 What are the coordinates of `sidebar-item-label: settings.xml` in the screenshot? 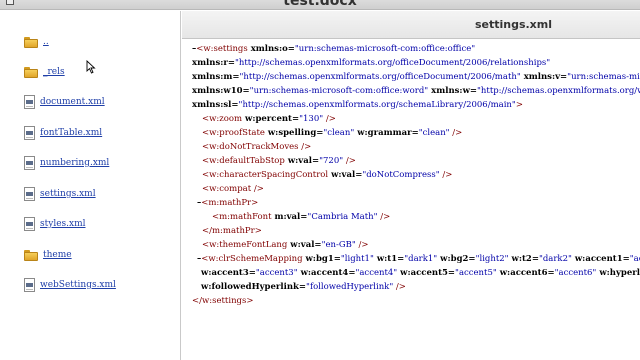 It's located at (68, 194).